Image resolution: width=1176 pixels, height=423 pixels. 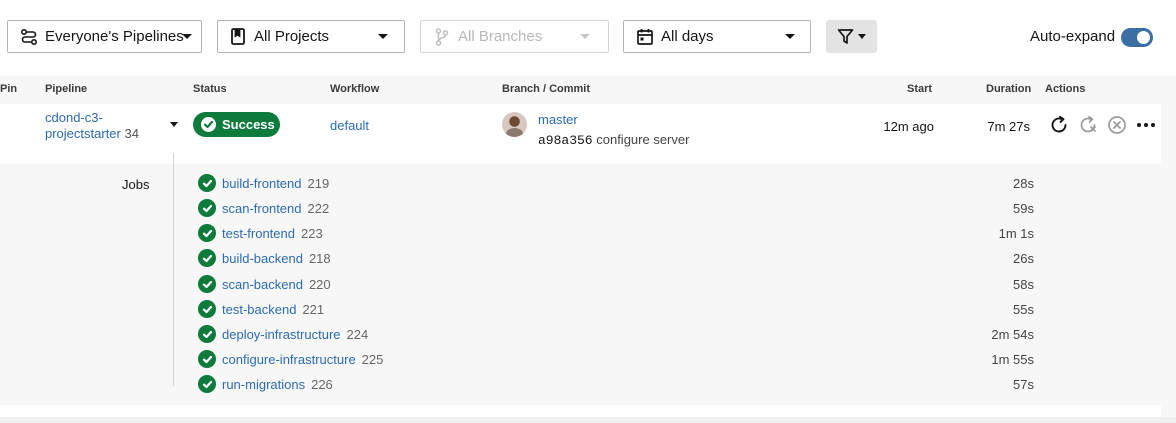 I want to click on pipelines-scope-label: Everyone's Pipelines, so click(x=114, y=36).